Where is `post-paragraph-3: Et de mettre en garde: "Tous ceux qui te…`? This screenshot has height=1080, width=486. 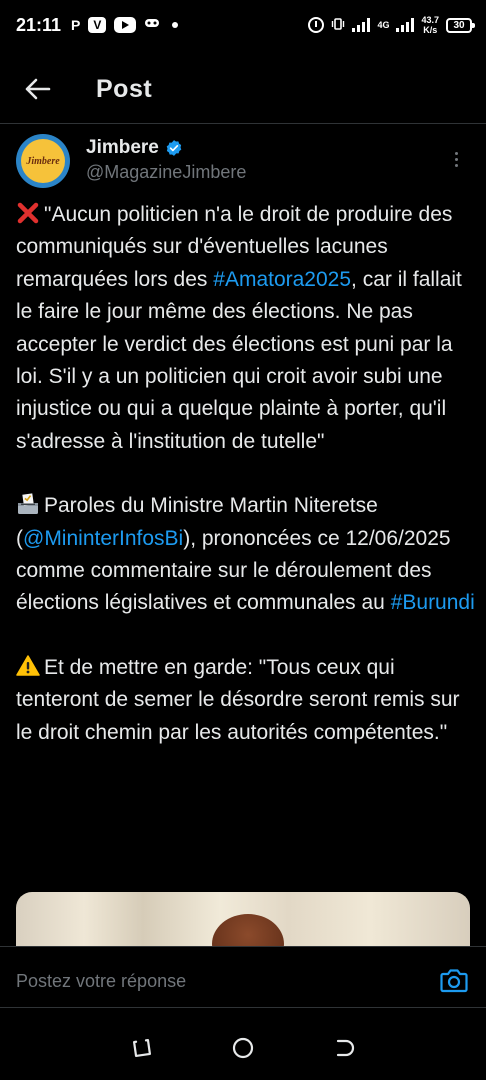 post-paragraph-3: Et de mettre en garde: "Tous ceux qui te… is located at coordinates (246, 700).